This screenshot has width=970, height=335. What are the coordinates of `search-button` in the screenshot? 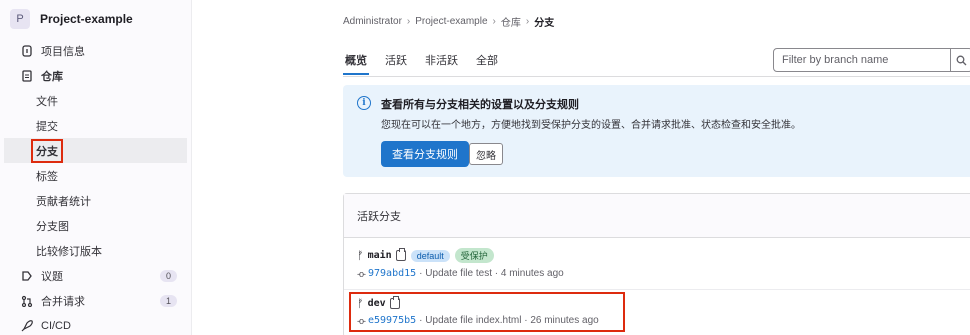 It's located at (960, 60).